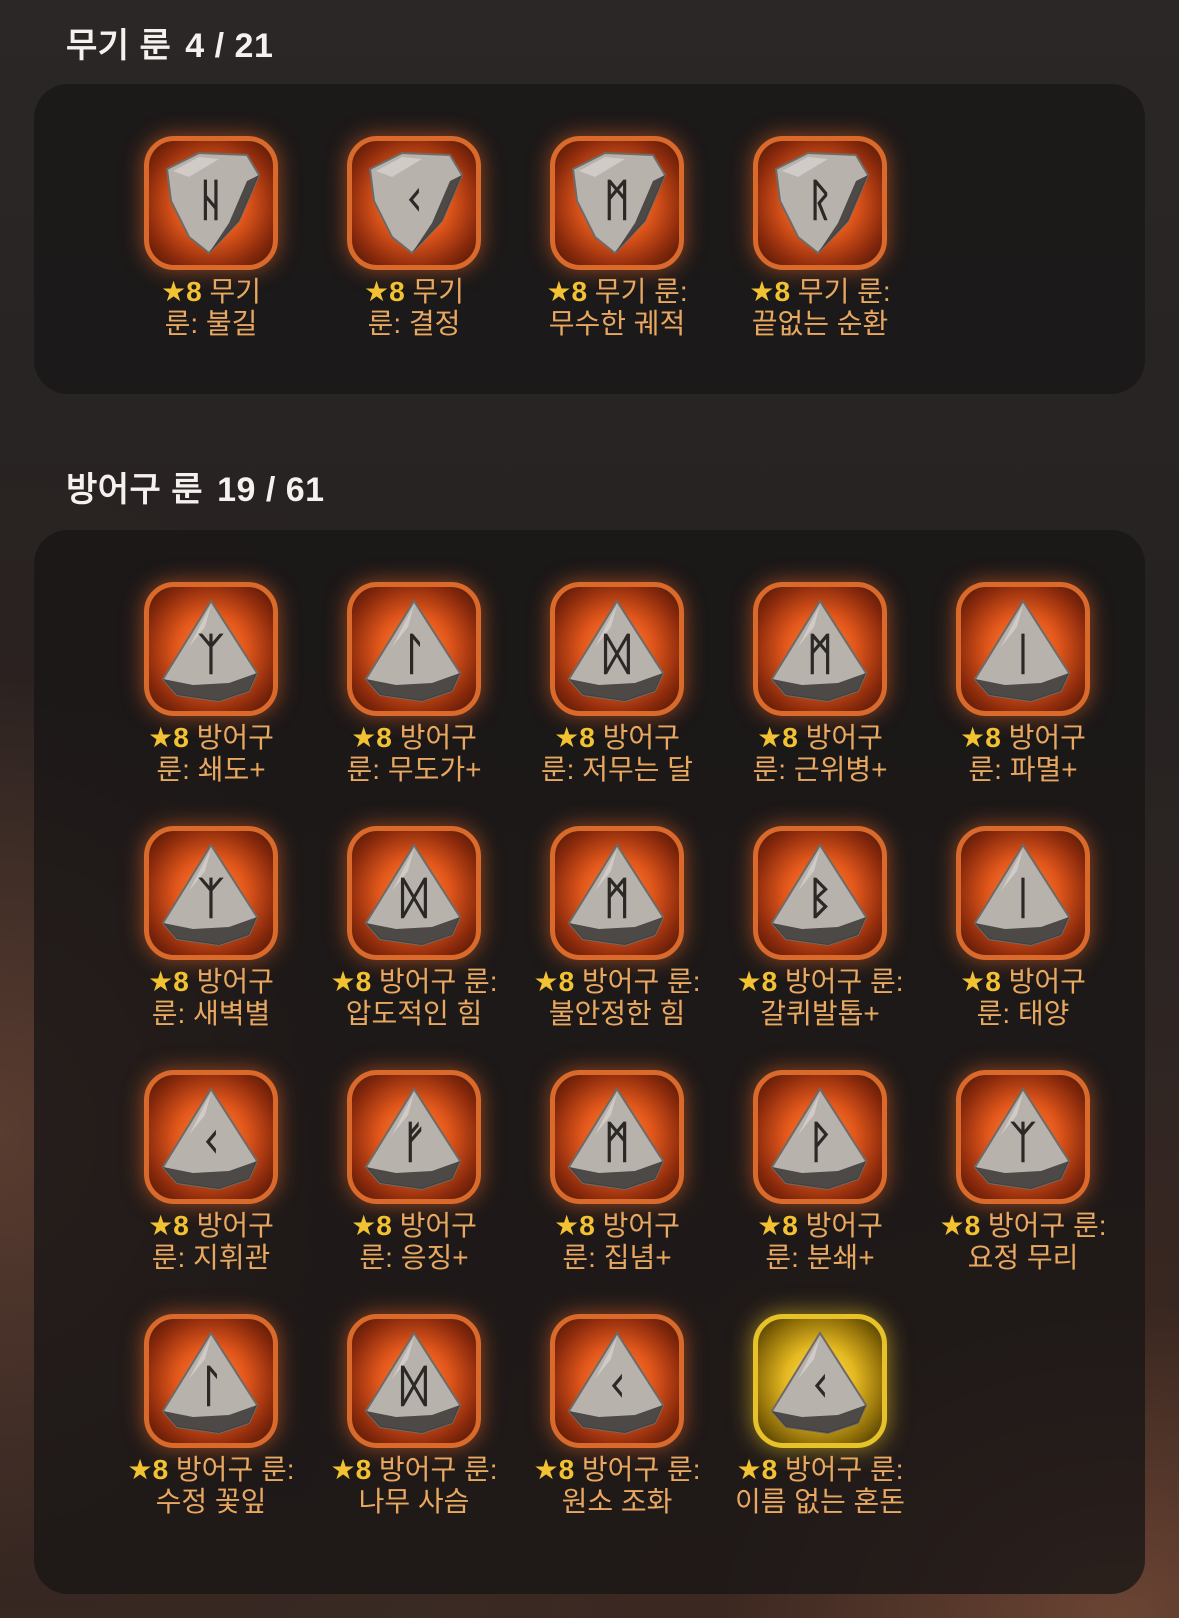  What do you see at coordinates (617, 200) in the screenshot?
I see `rune-glyph: ᛗ` at bounding box center [617, 200].